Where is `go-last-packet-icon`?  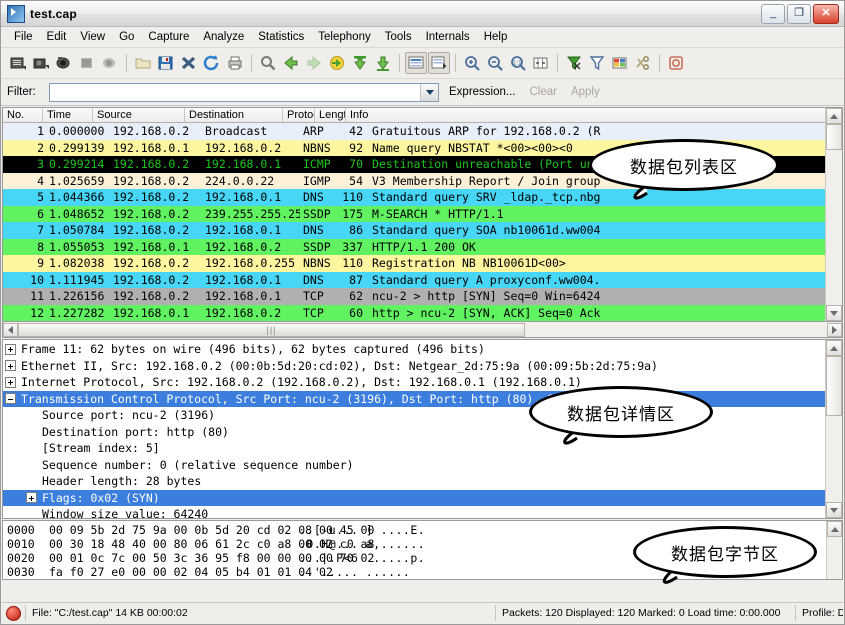 go-last-packet-icon is located at coordinates (383, 63).